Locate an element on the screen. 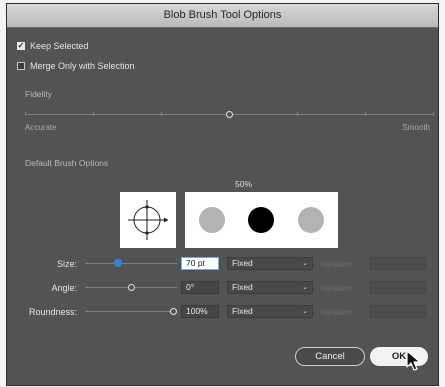  mouse-pointer-icon is located at coordinates (413, 360).